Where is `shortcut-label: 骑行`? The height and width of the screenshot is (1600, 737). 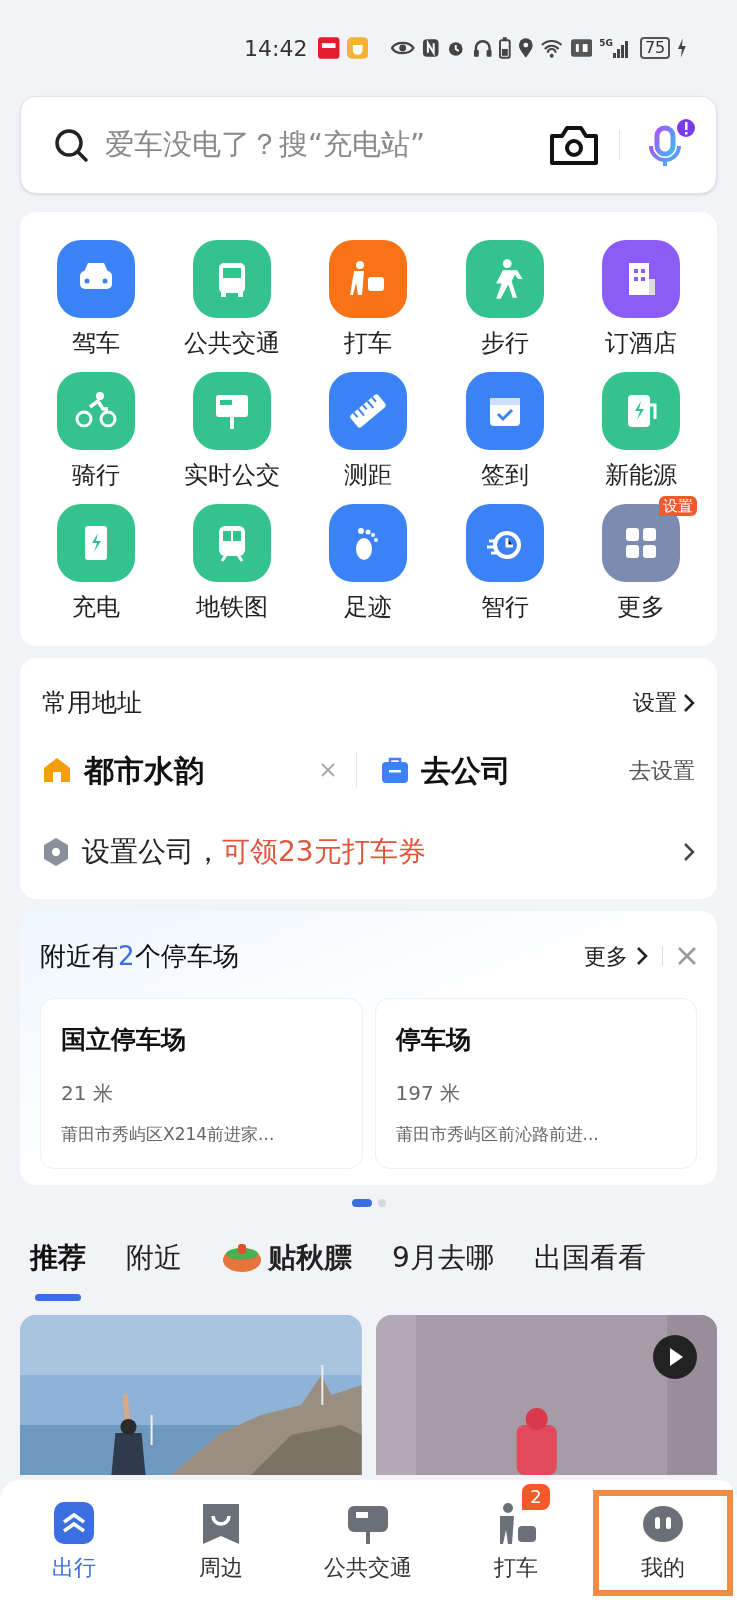 shortcut-label: 骑行 is located at coordinates (96, 475).